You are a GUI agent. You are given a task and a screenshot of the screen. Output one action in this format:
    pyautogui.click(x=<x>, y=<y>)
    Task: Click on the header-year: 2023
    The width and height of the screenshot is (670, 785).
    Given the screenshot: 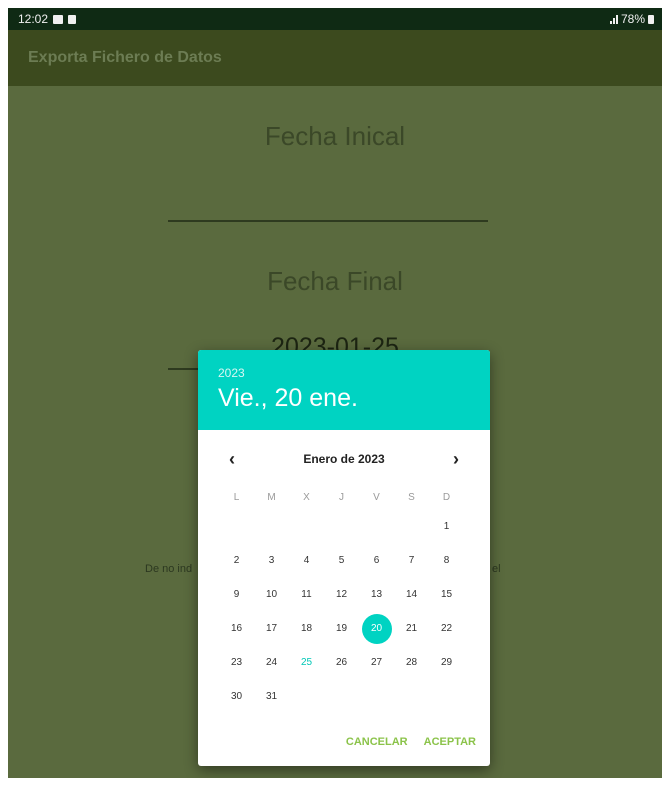 What is the action you would take?
    pyautogui.click(x=231, y=373)
    